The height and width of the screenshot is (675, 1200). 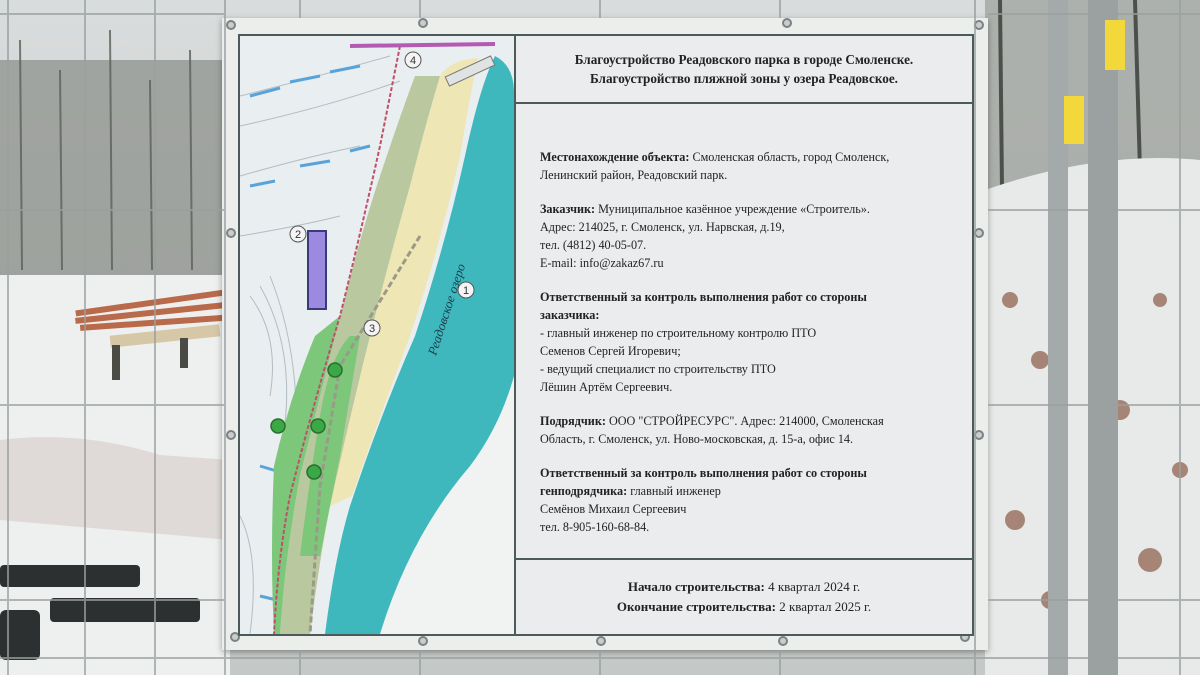 I want to click on contractor-responsible-name: Семёнов Михаил Сергеевич, so click(x=613, y=509).